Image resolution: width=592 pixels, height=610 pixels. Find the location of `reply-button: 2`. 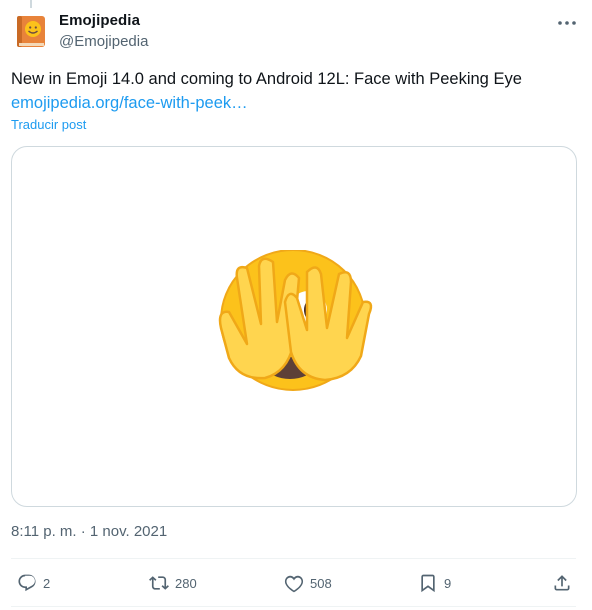

reply-button: 2 is located at coordinates (33, 583).